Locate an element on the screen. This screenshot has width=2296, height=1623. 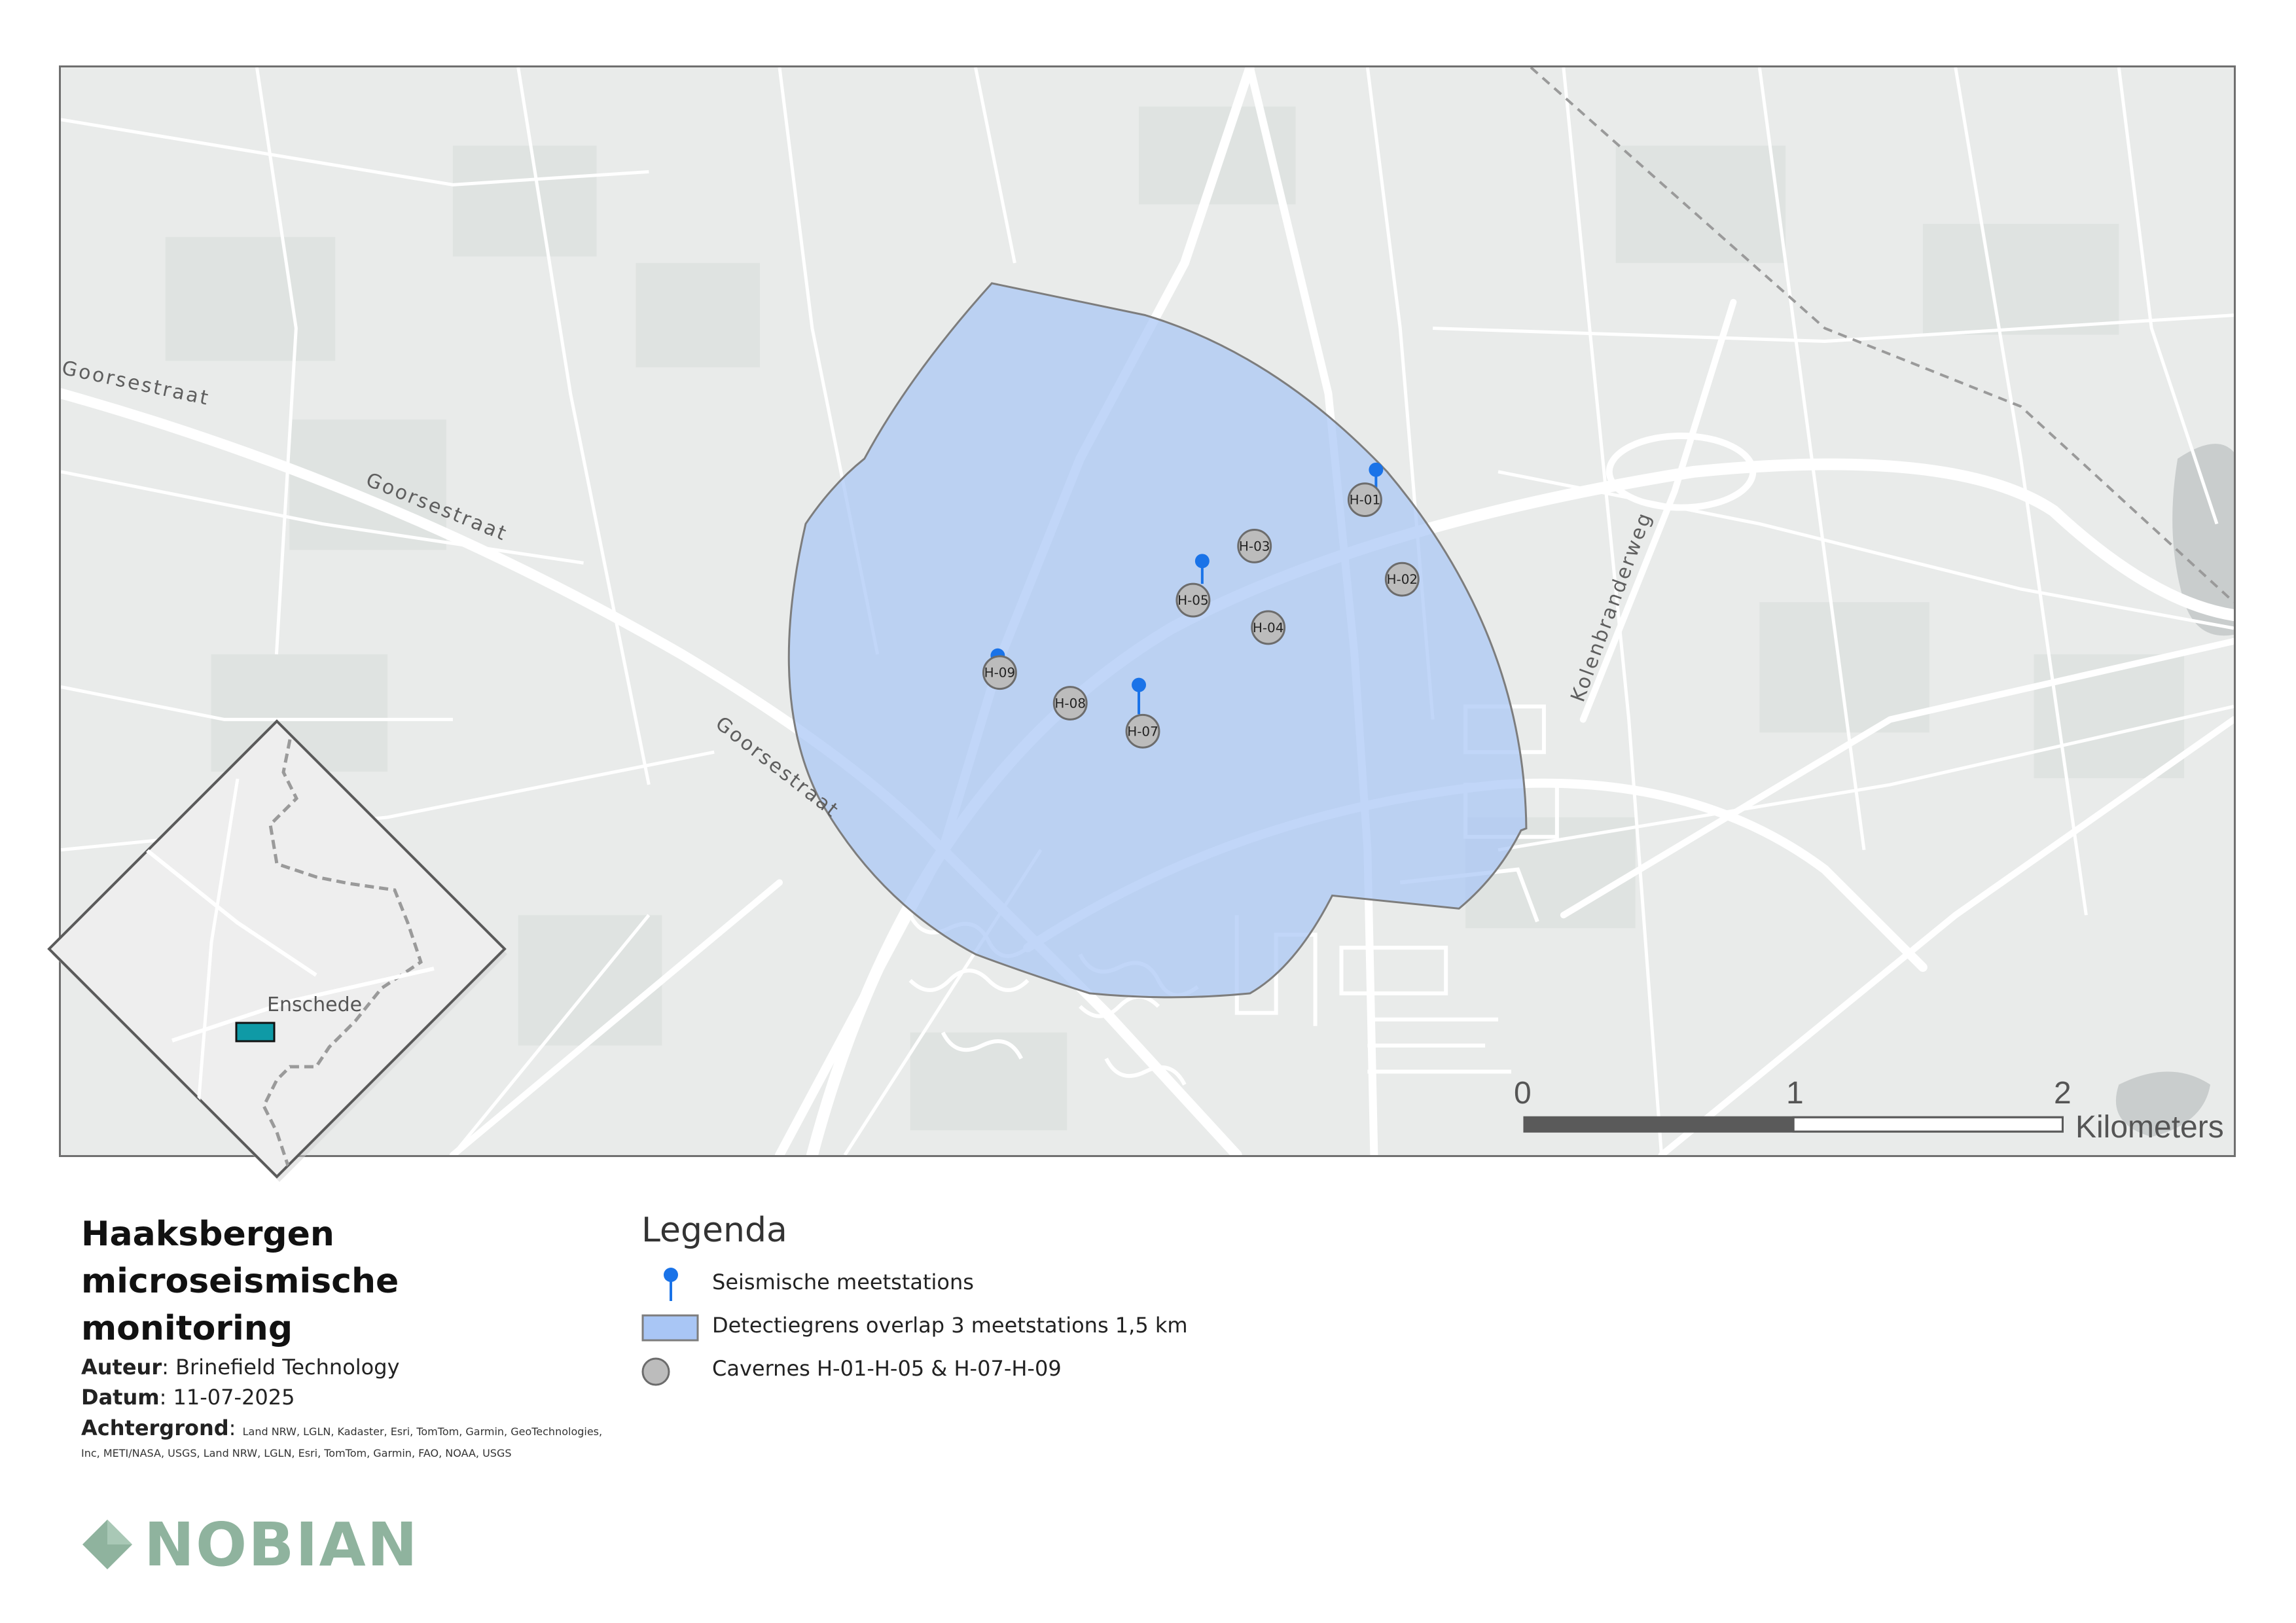
blue-pin-icon is located at coordinates (671, 1284).